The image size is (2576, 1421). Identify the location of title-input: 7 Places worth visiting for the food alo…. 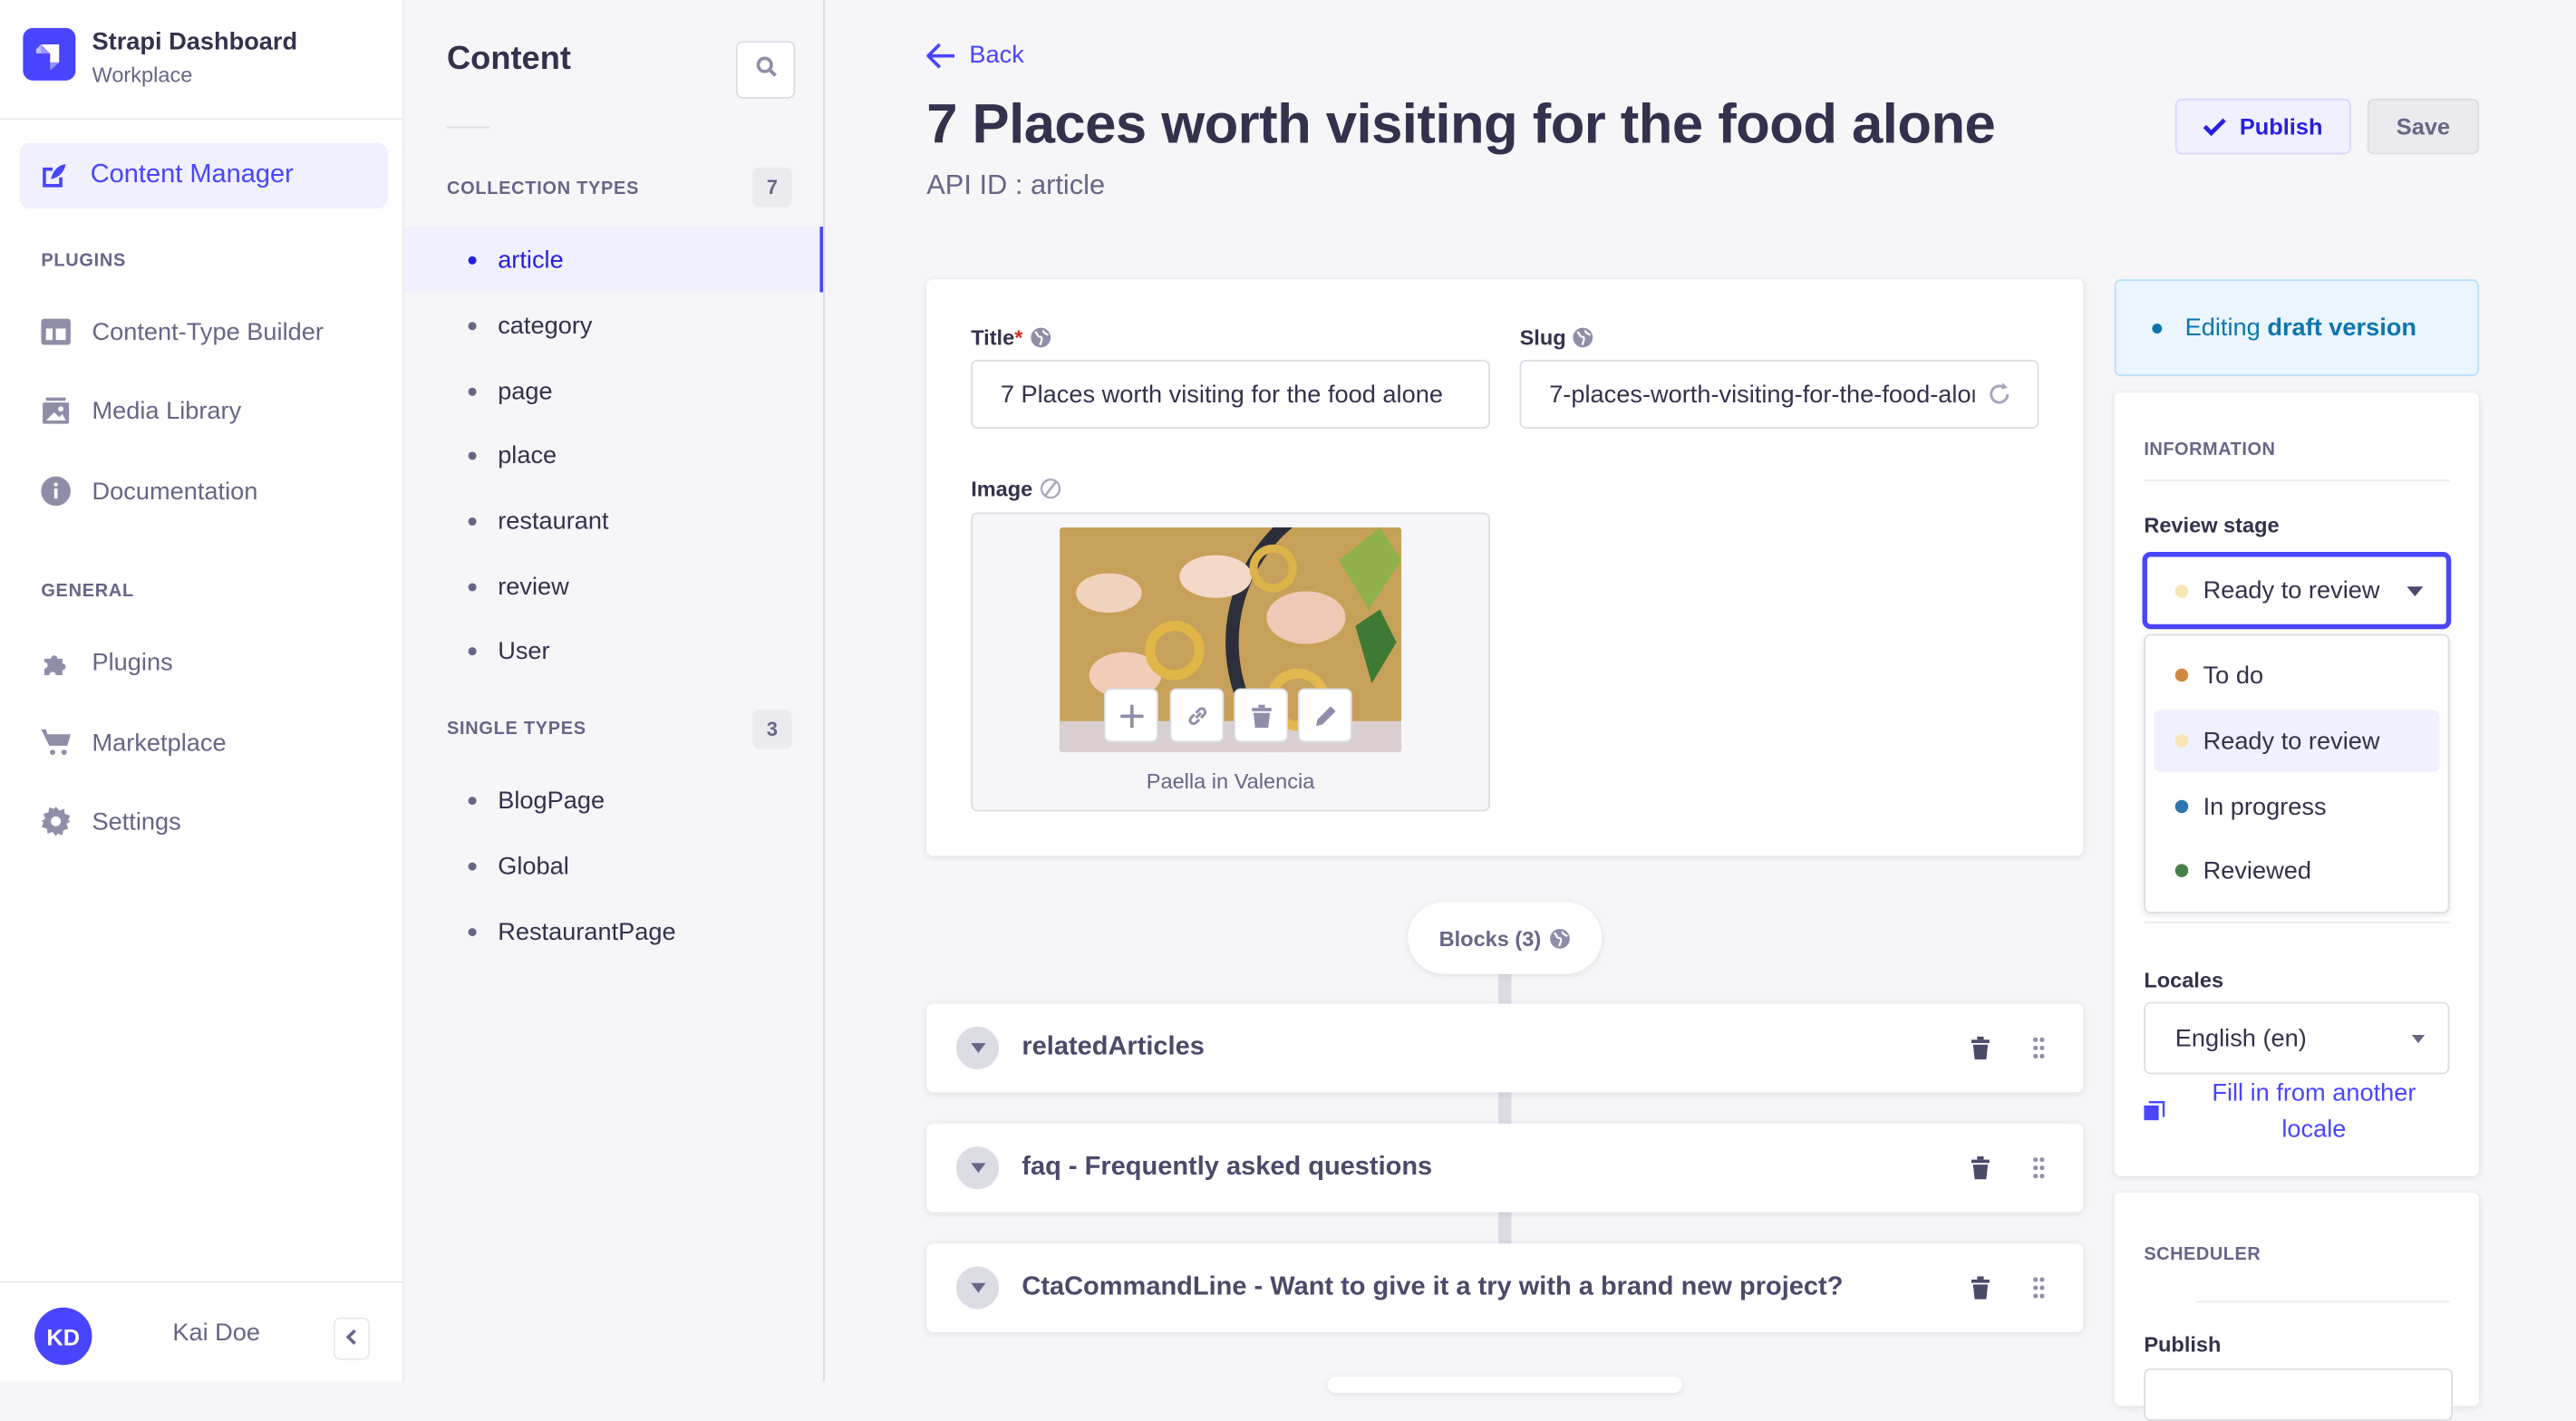
(1230, 394).